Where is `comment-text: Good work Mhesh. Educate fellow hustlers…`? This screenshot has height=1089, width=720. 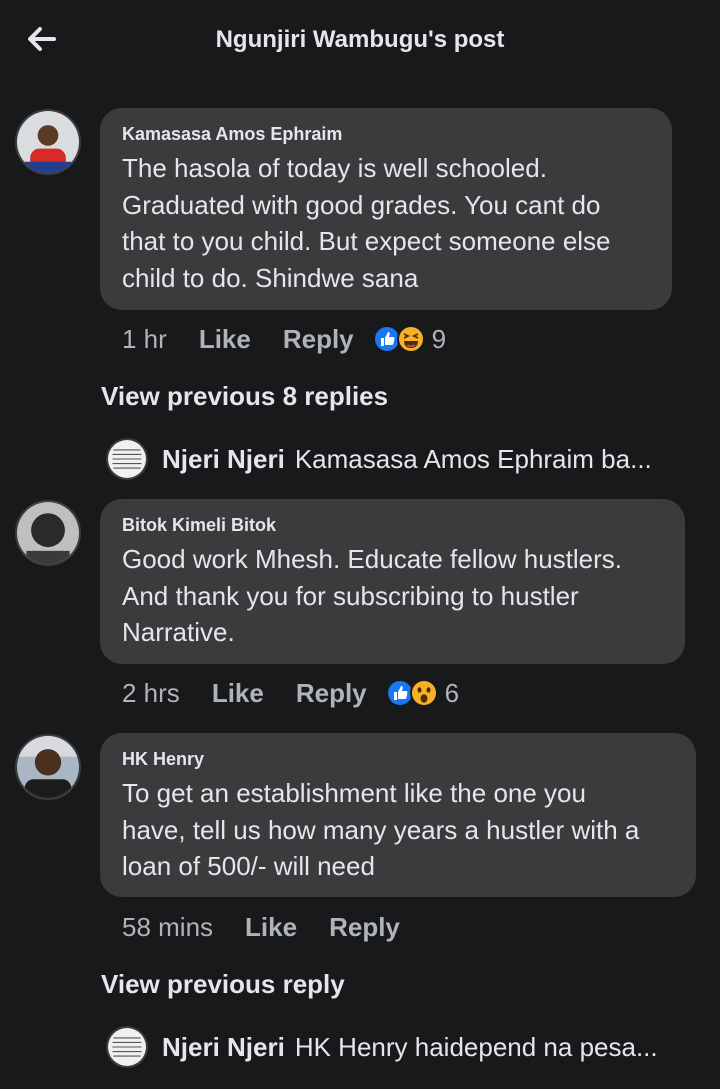 comment-text: Good work Mhesh. Educate fellow hustlers… is located at coordinates (372, 595).